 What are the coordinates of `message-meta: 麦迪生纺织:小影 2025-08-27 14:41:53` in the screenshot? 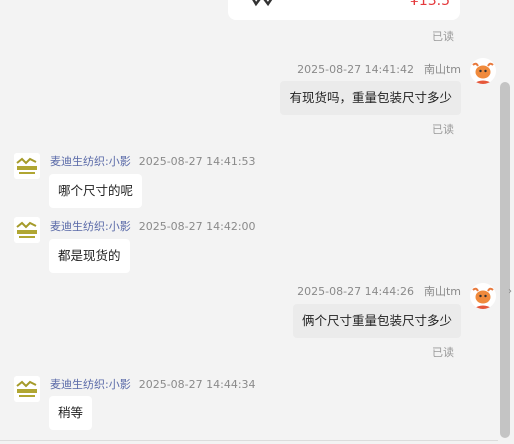 It's located at (153, 161).